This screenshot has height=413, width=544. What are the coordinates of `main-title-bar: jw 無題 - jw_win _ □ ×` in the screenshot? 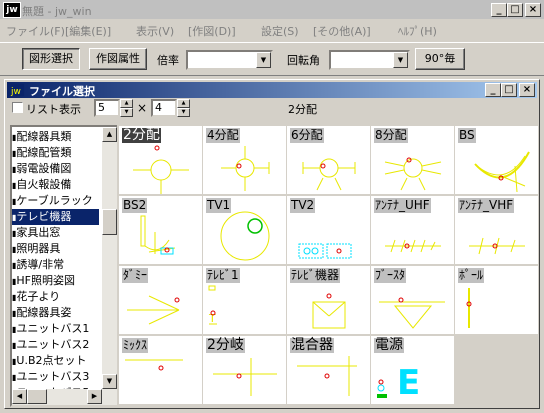 It's located at (272, 9).